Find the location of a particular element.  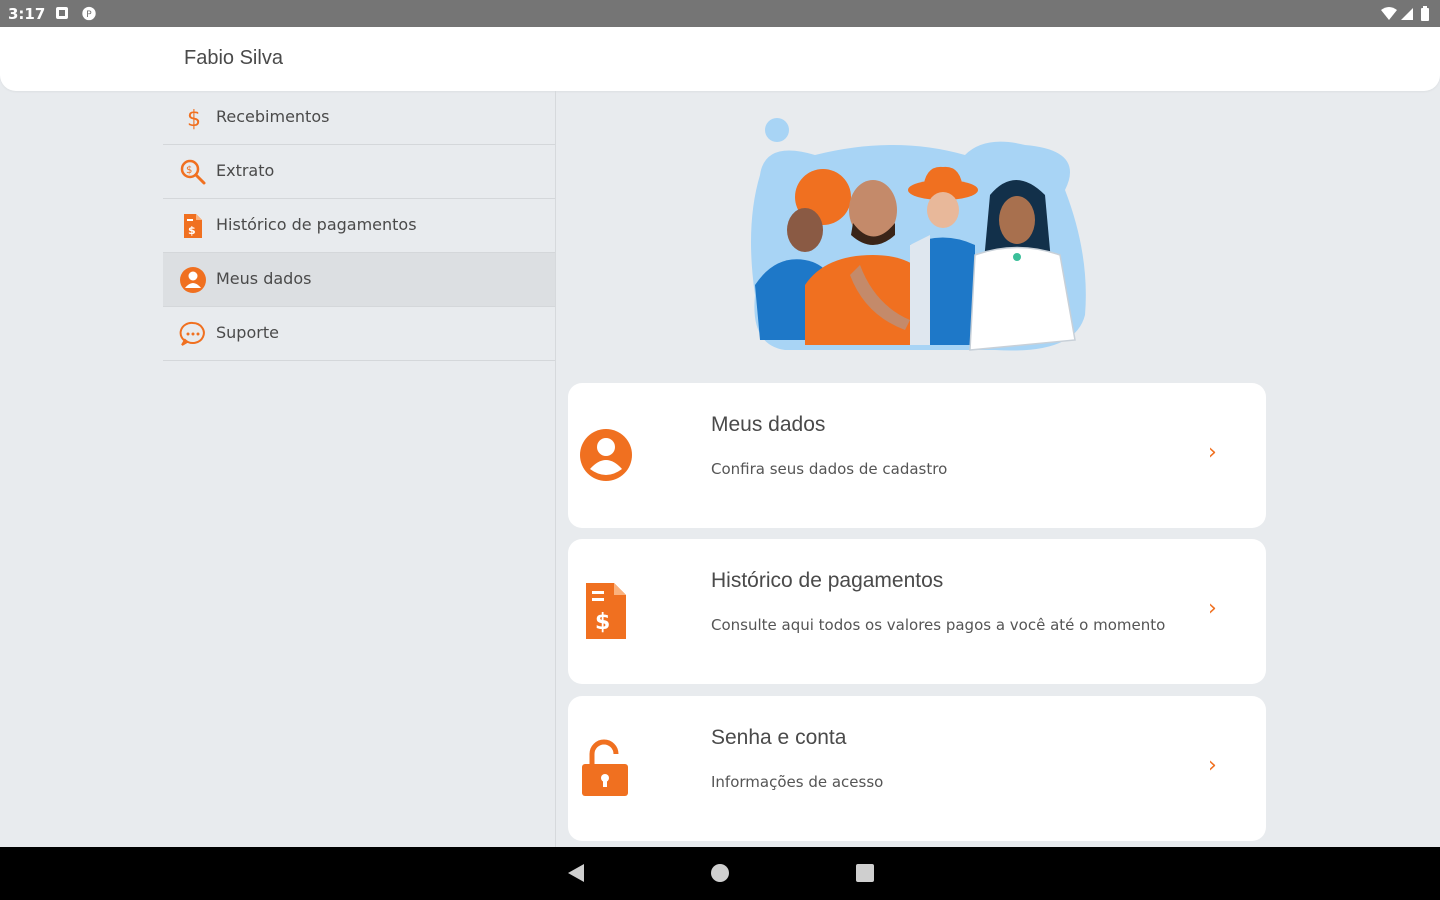

sidebar-divider is located at coordinates (555, 469).